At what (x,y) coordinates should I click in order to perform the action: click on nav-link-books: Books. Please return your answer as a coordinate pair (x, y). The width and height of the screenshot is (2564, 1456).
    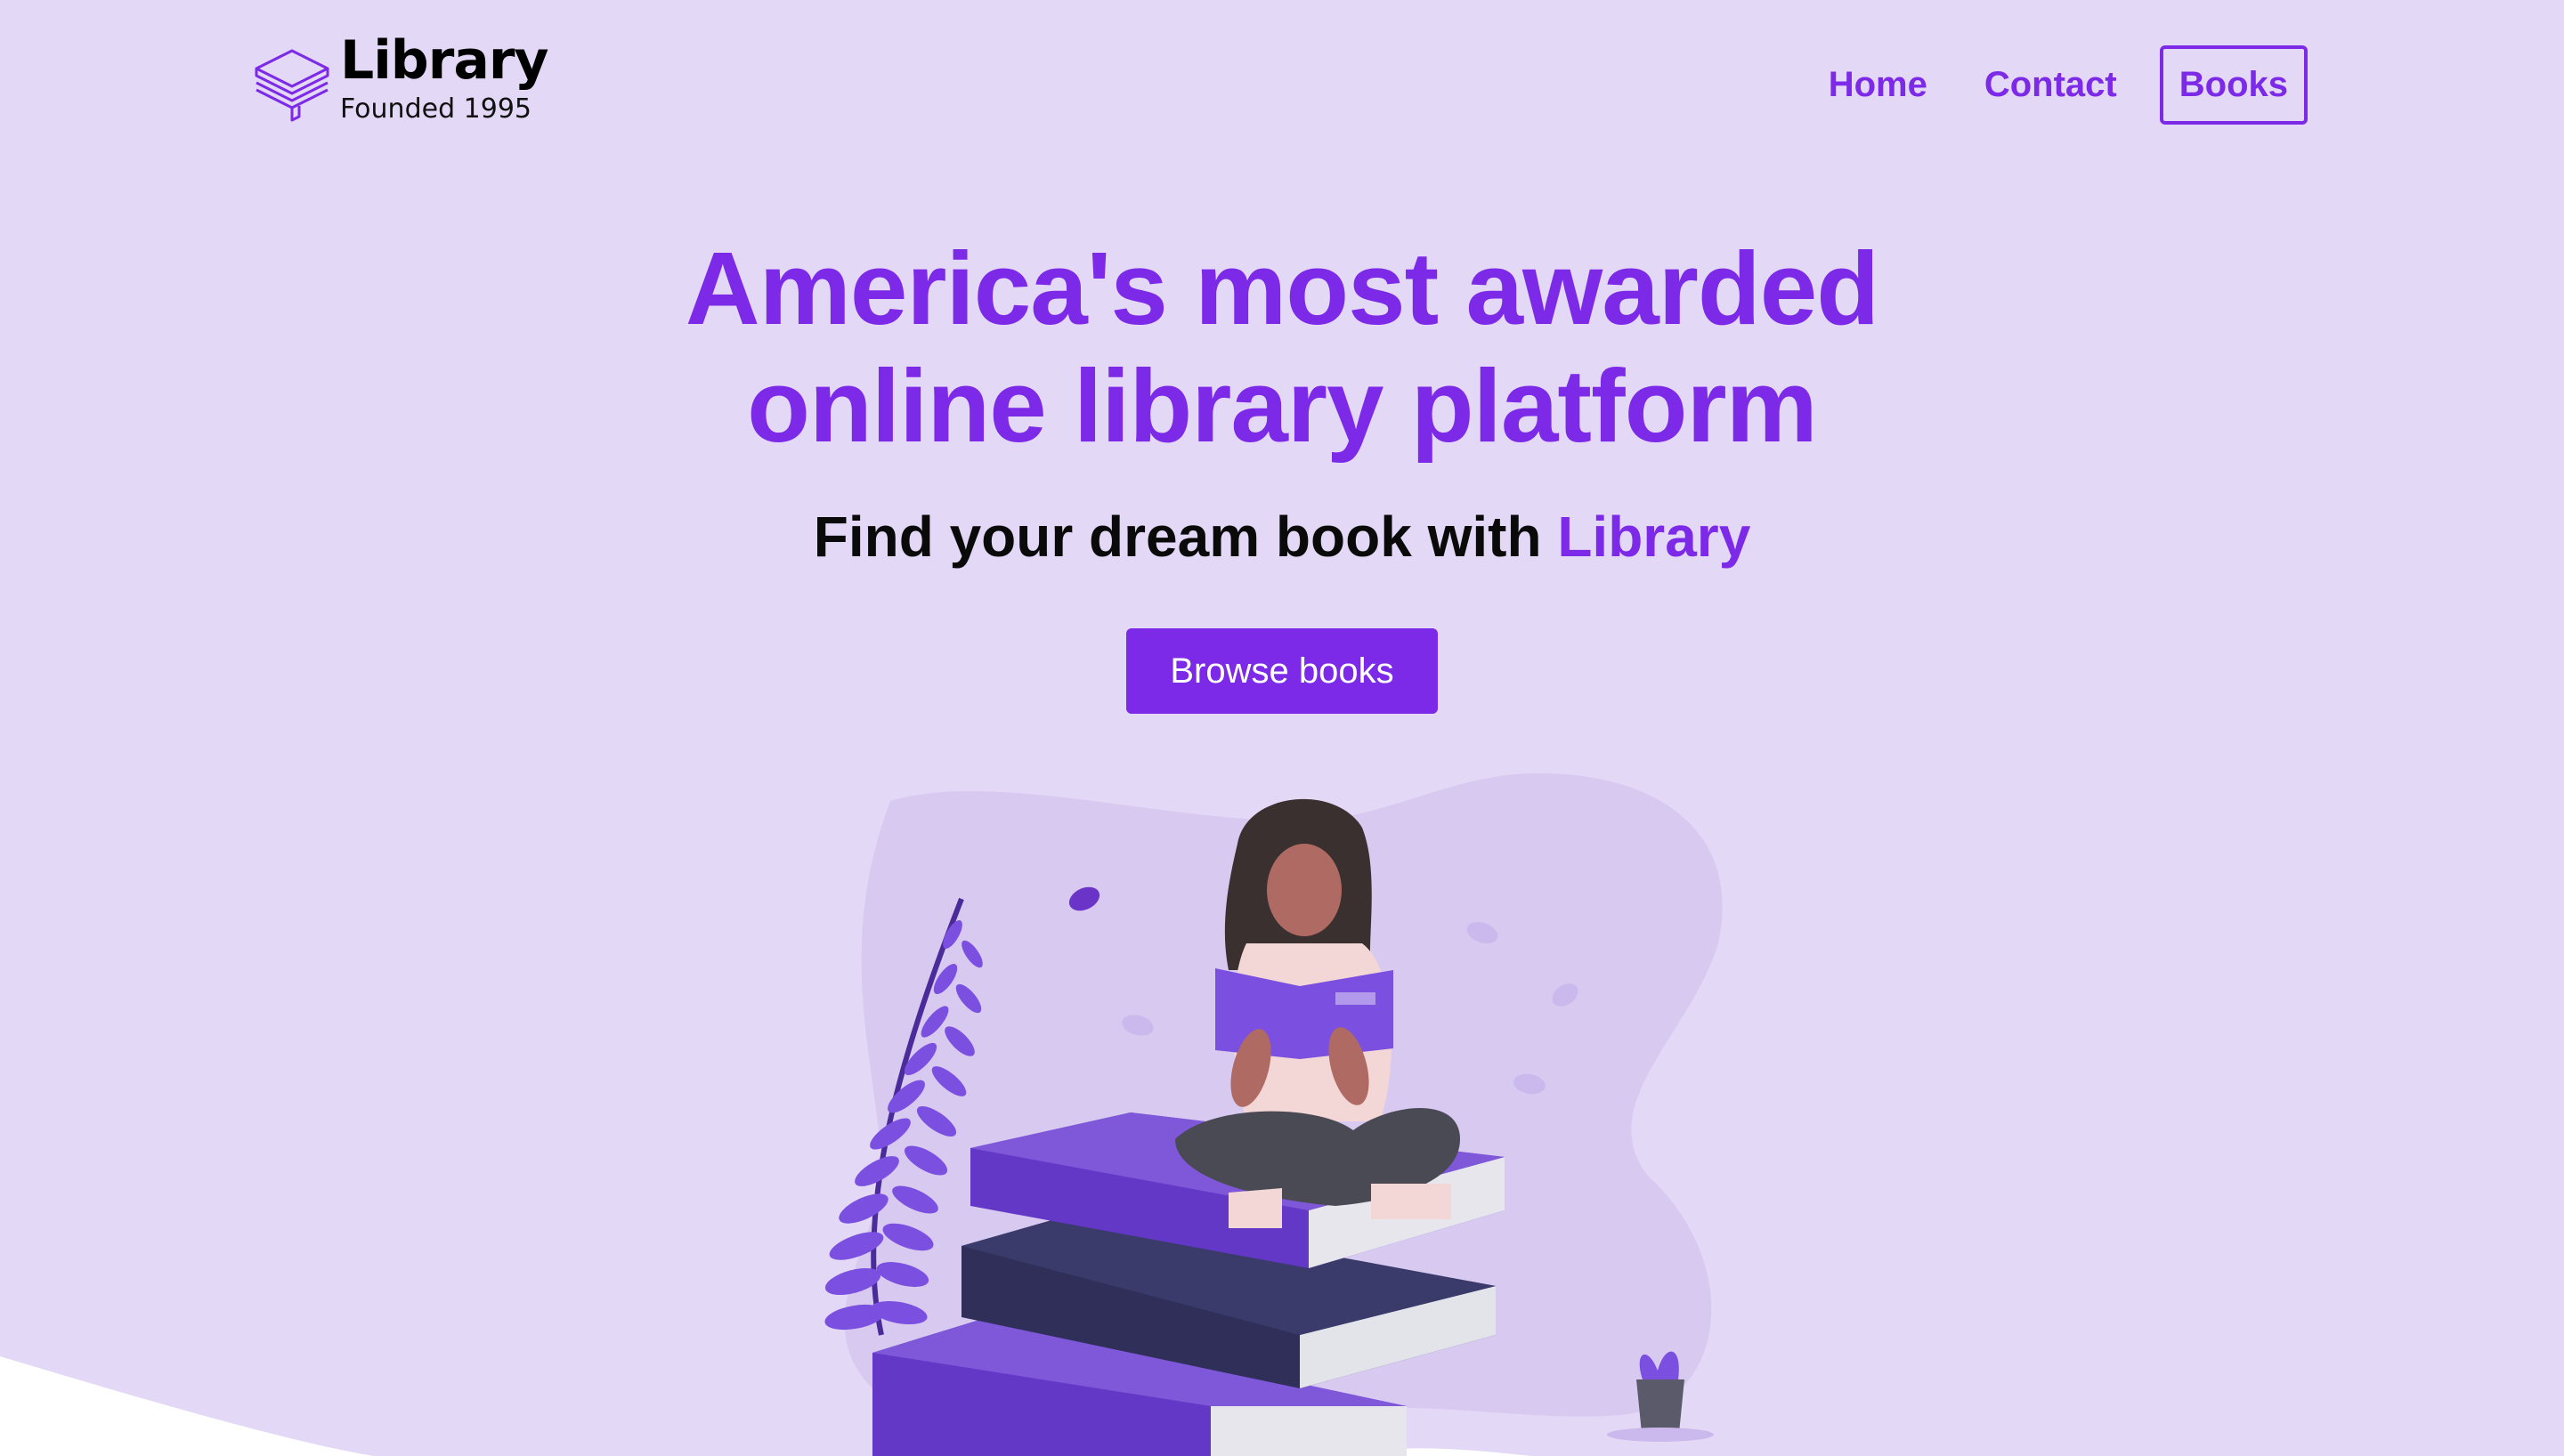
    Looking at the image, I should click on (2233, 85).